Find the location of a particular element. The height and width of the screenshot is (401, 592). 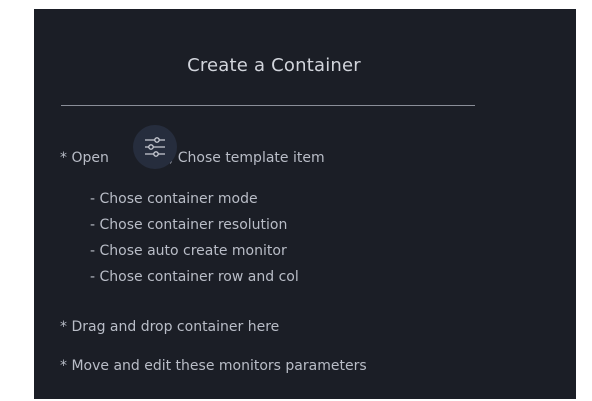

open-prefix: * Open is located at coordinates (84, 158).